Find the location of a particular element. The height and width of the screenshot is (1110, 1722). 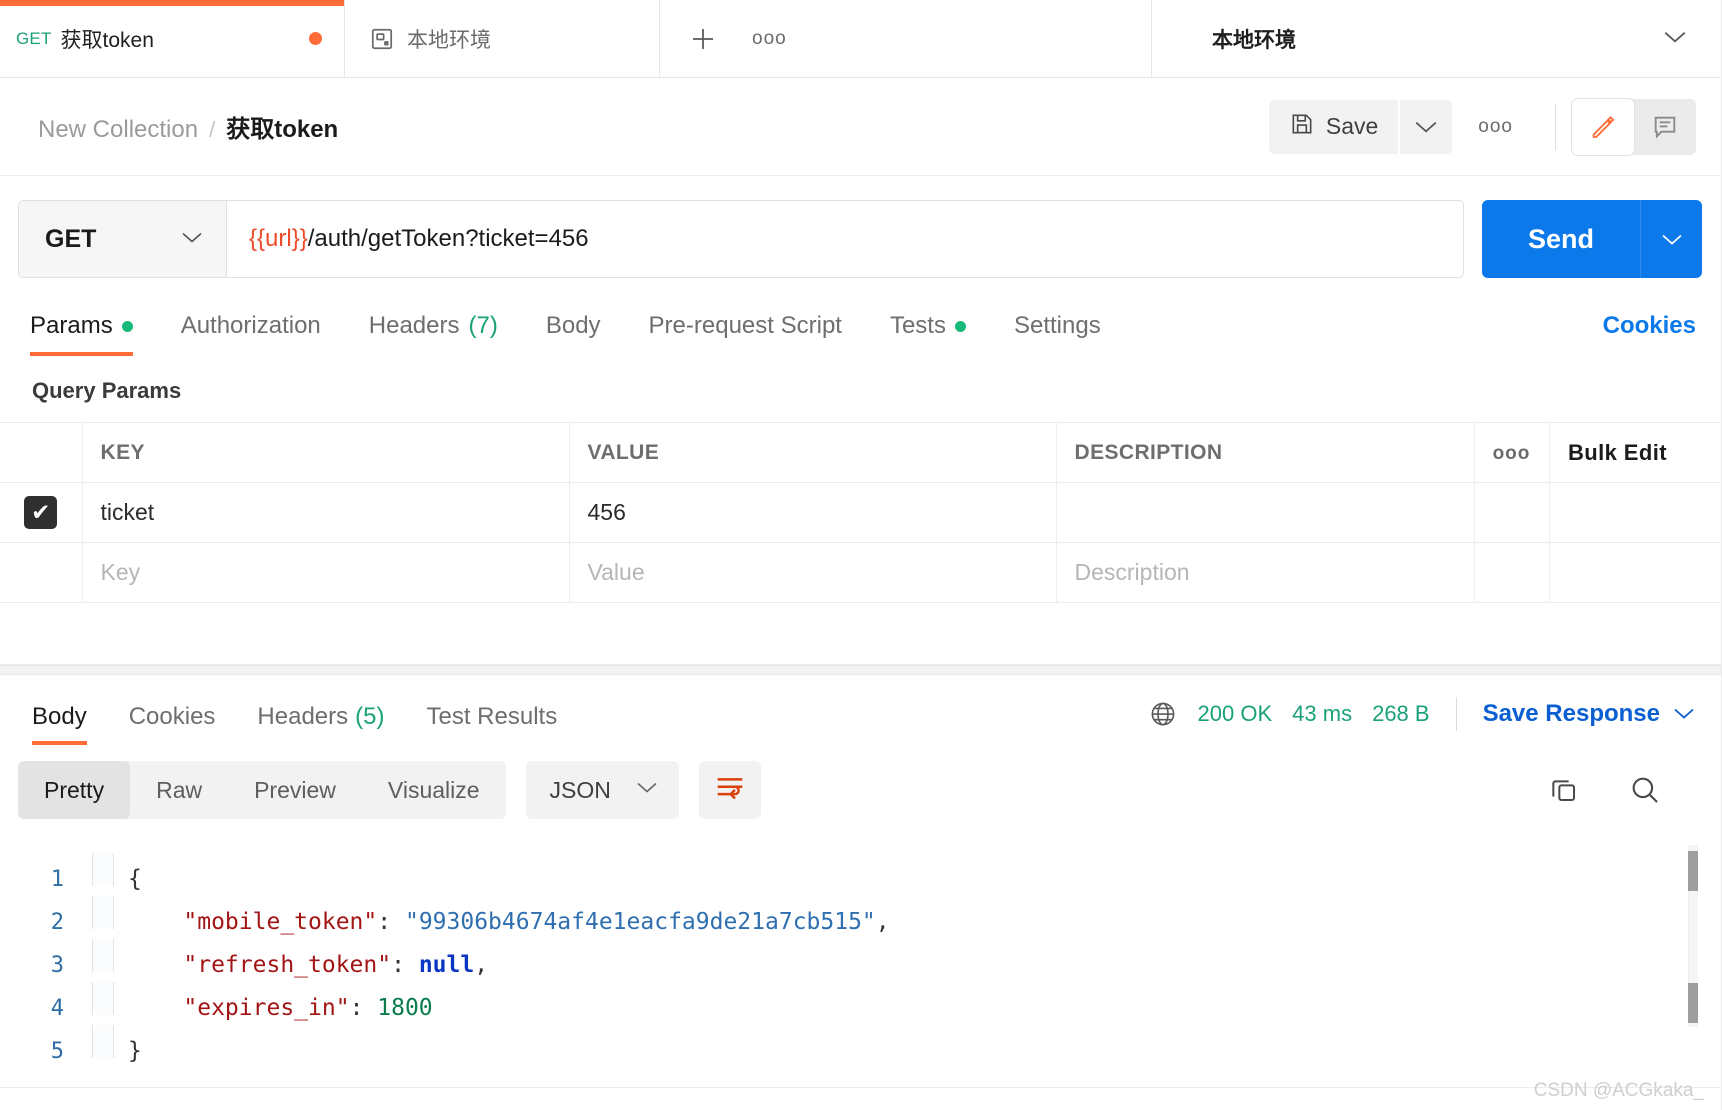

breadcrumb-collection: New Collection is located at coordinates (118, 130).